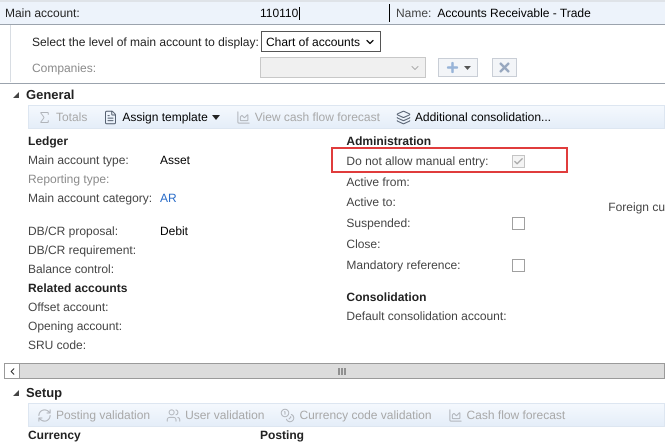  What do you see at coordinates (325, 13) in the screenshot?
I see `account-input: 110110` at bounding box center [325, 13].